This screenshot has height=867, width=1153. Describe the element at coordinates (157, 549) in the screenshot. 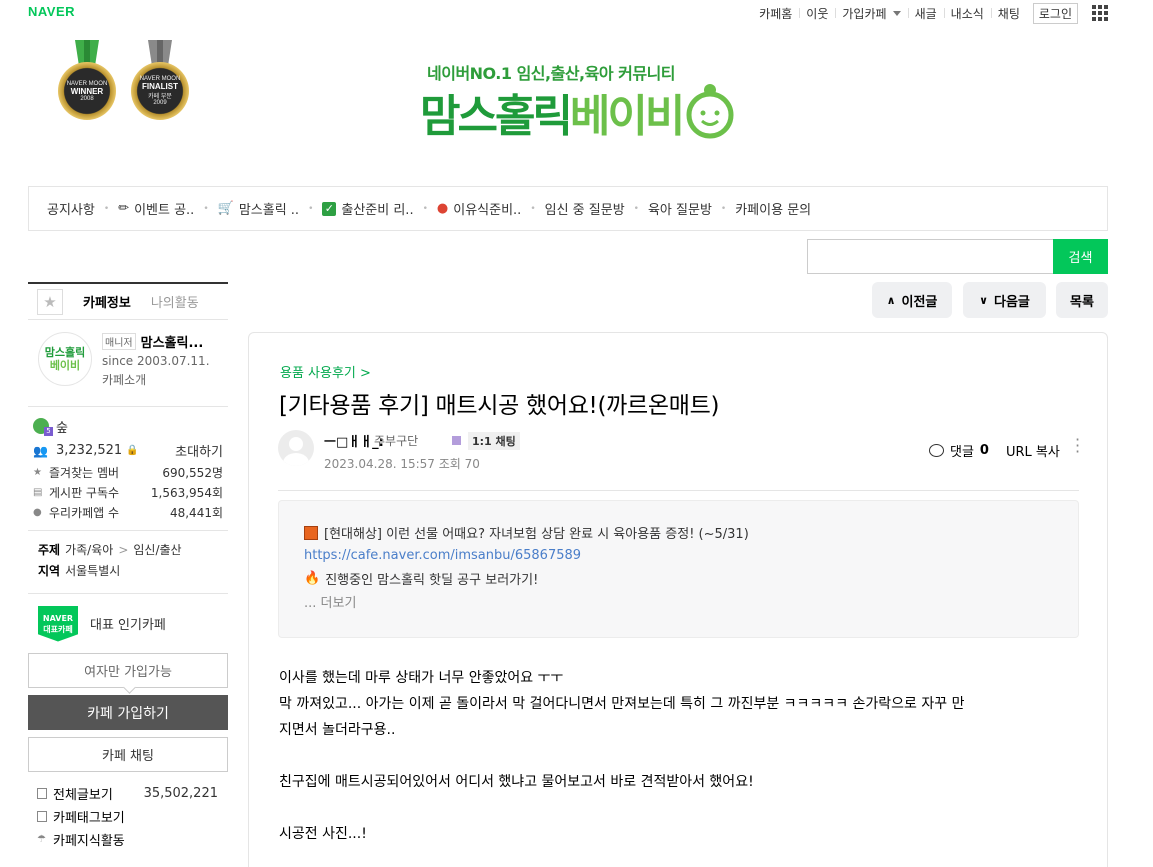

I see `topic-b: 임신/출산` at that location.